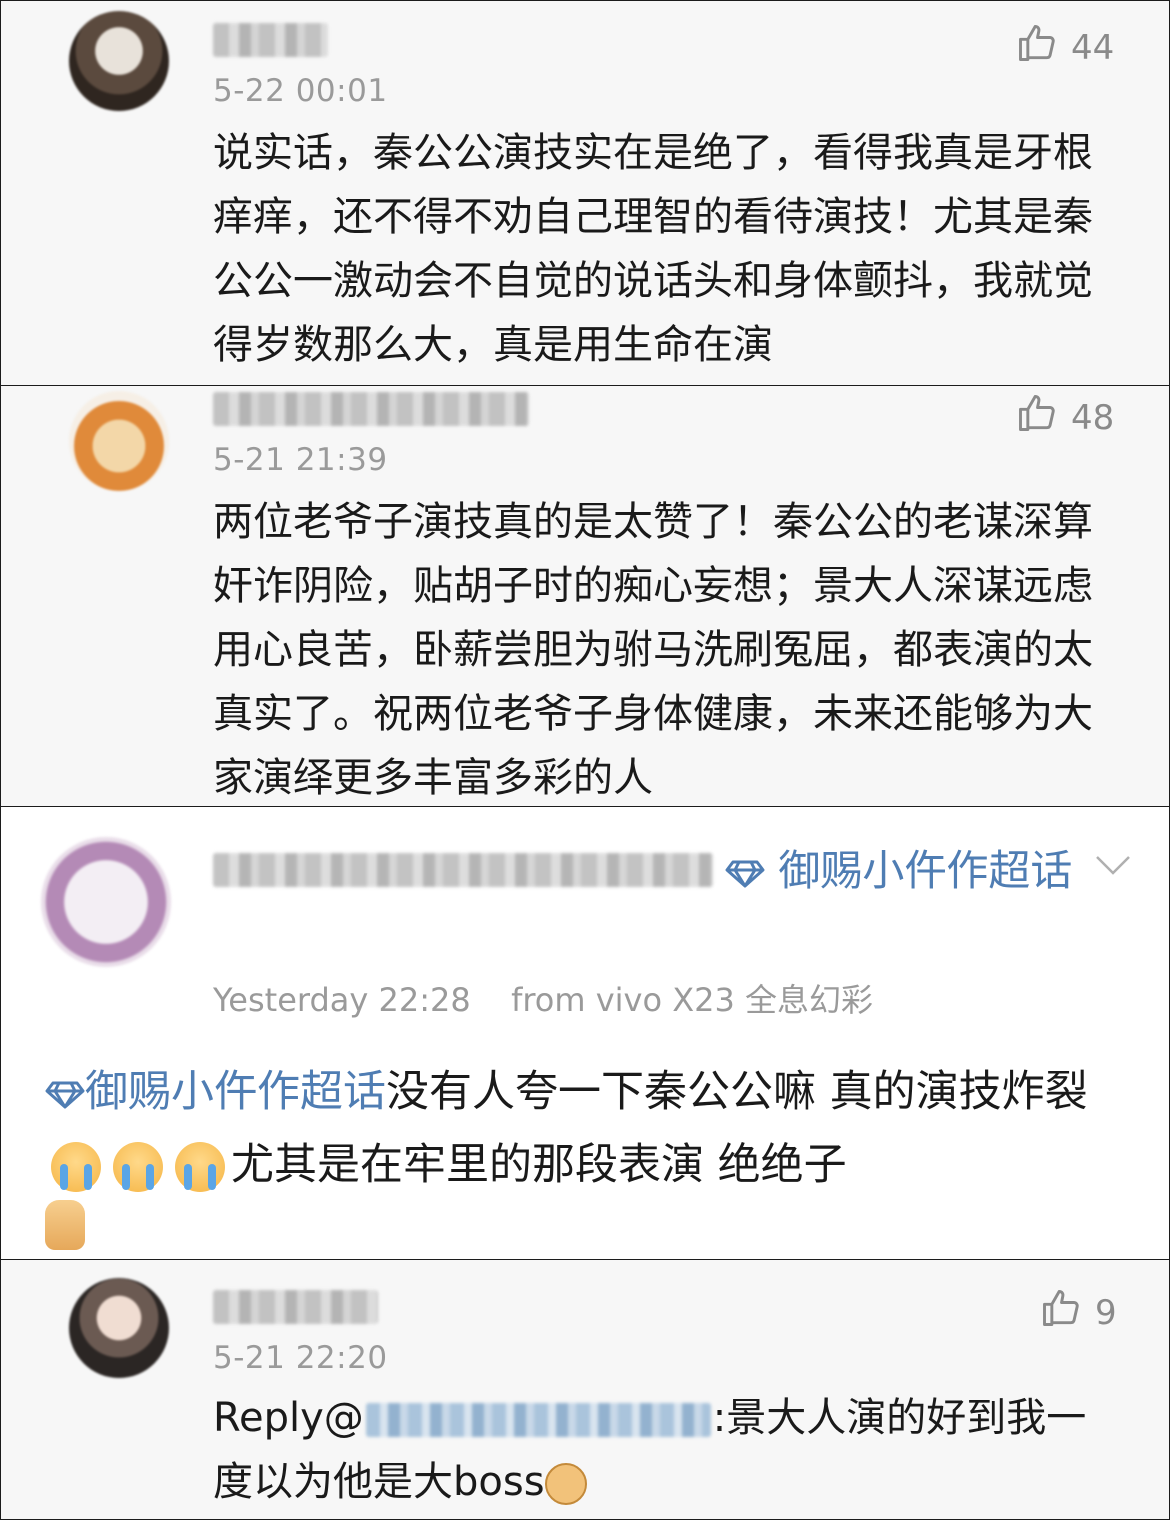  I want to click on topic-tag: 御赐小仵作超话, so click(898, 872).